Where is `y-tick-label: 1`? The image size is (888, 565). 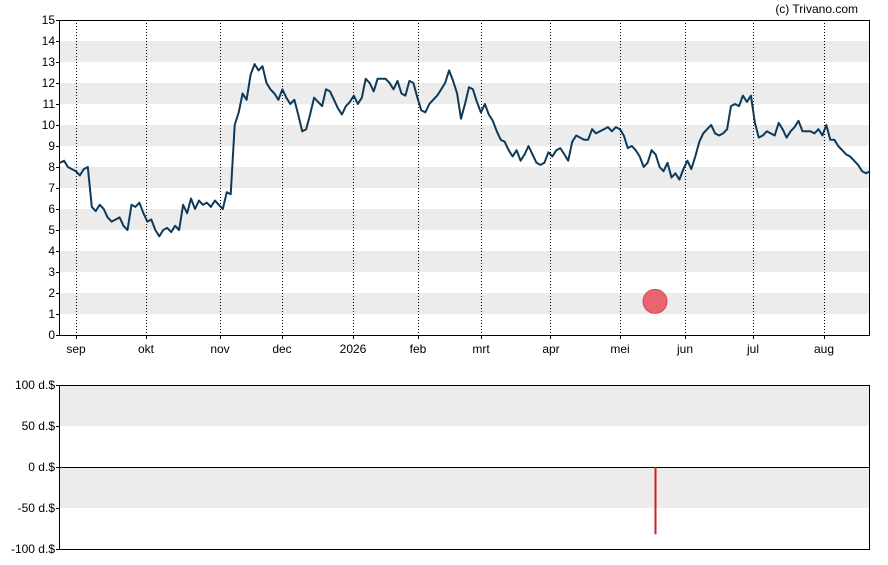
y-tick-label: 1 is located at coordinates (51, 314).